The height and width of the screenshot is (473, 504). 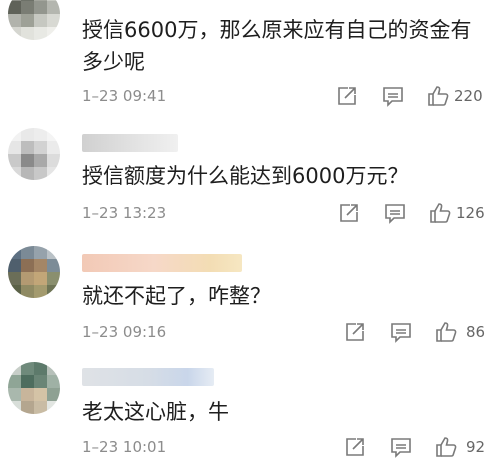 What do you see at coordinates (124, 213) in the screenshot?
I see `comment-time: 1–23 13:23` at bounding box center [124, 213].